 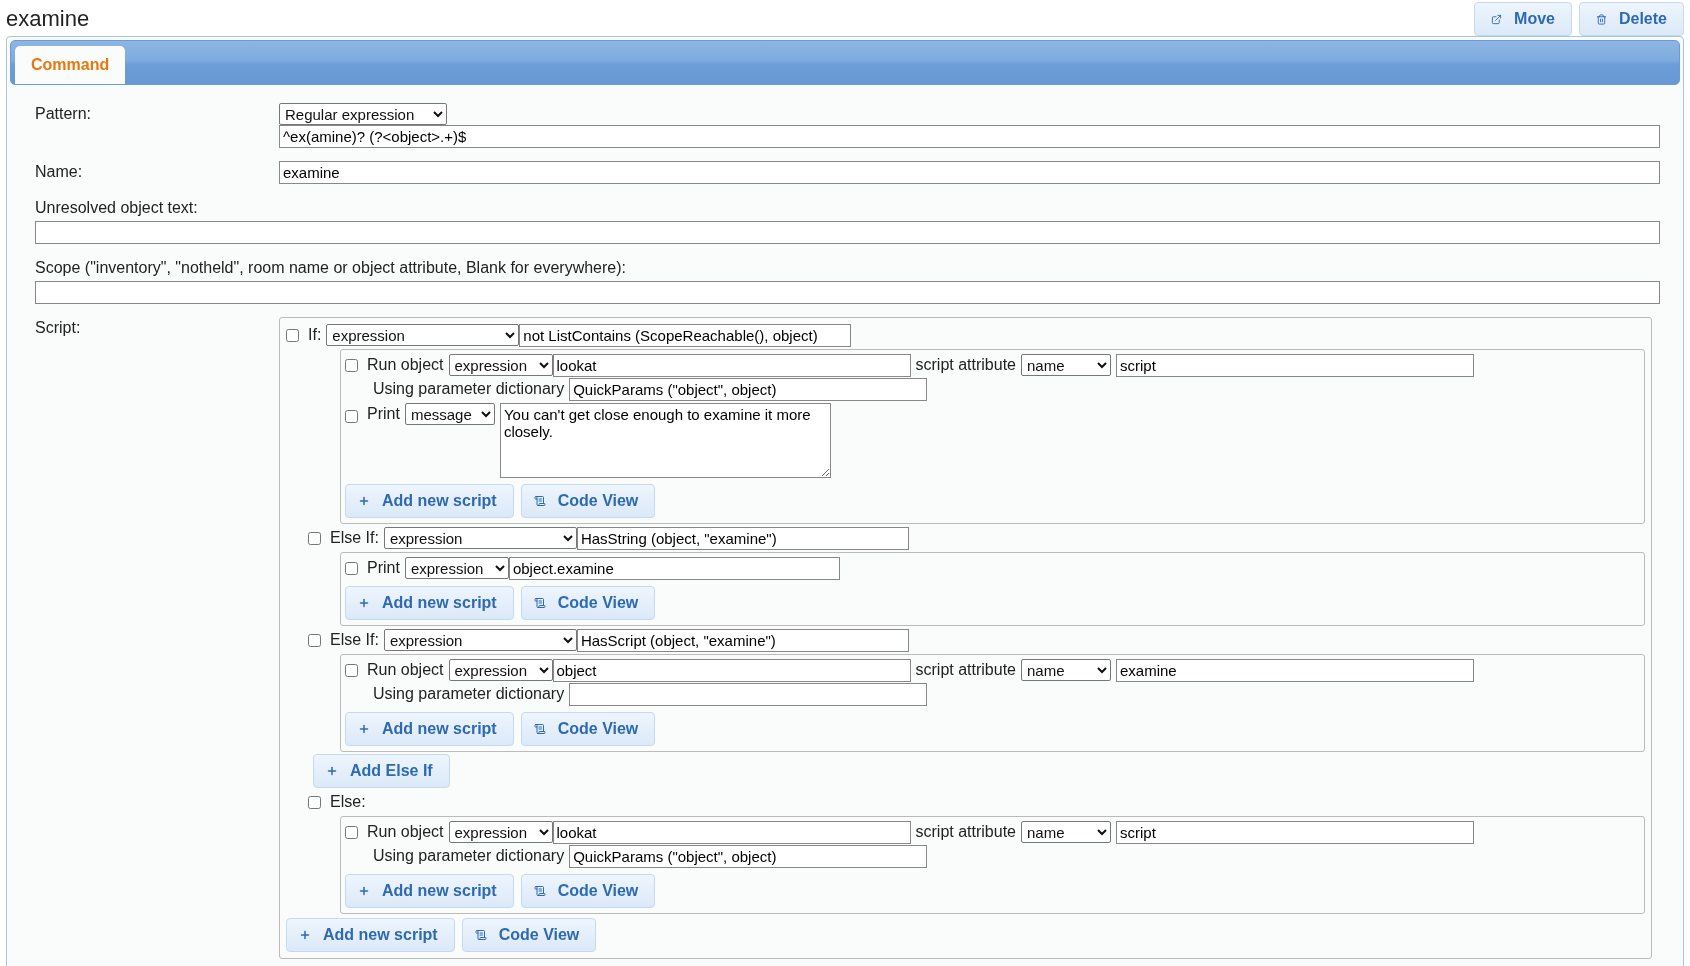 I want to click on add-else-if-button: Add Else If, so click(x=381, y=771).